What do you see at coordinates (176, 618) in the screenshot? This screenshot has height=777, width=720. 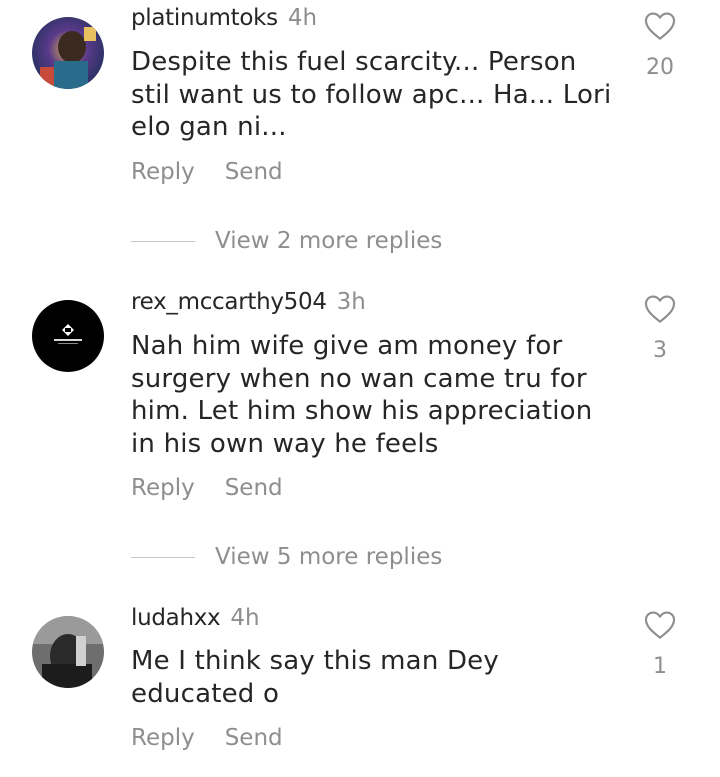 I see `username: ludahxx` at bounding box center [176, 618].